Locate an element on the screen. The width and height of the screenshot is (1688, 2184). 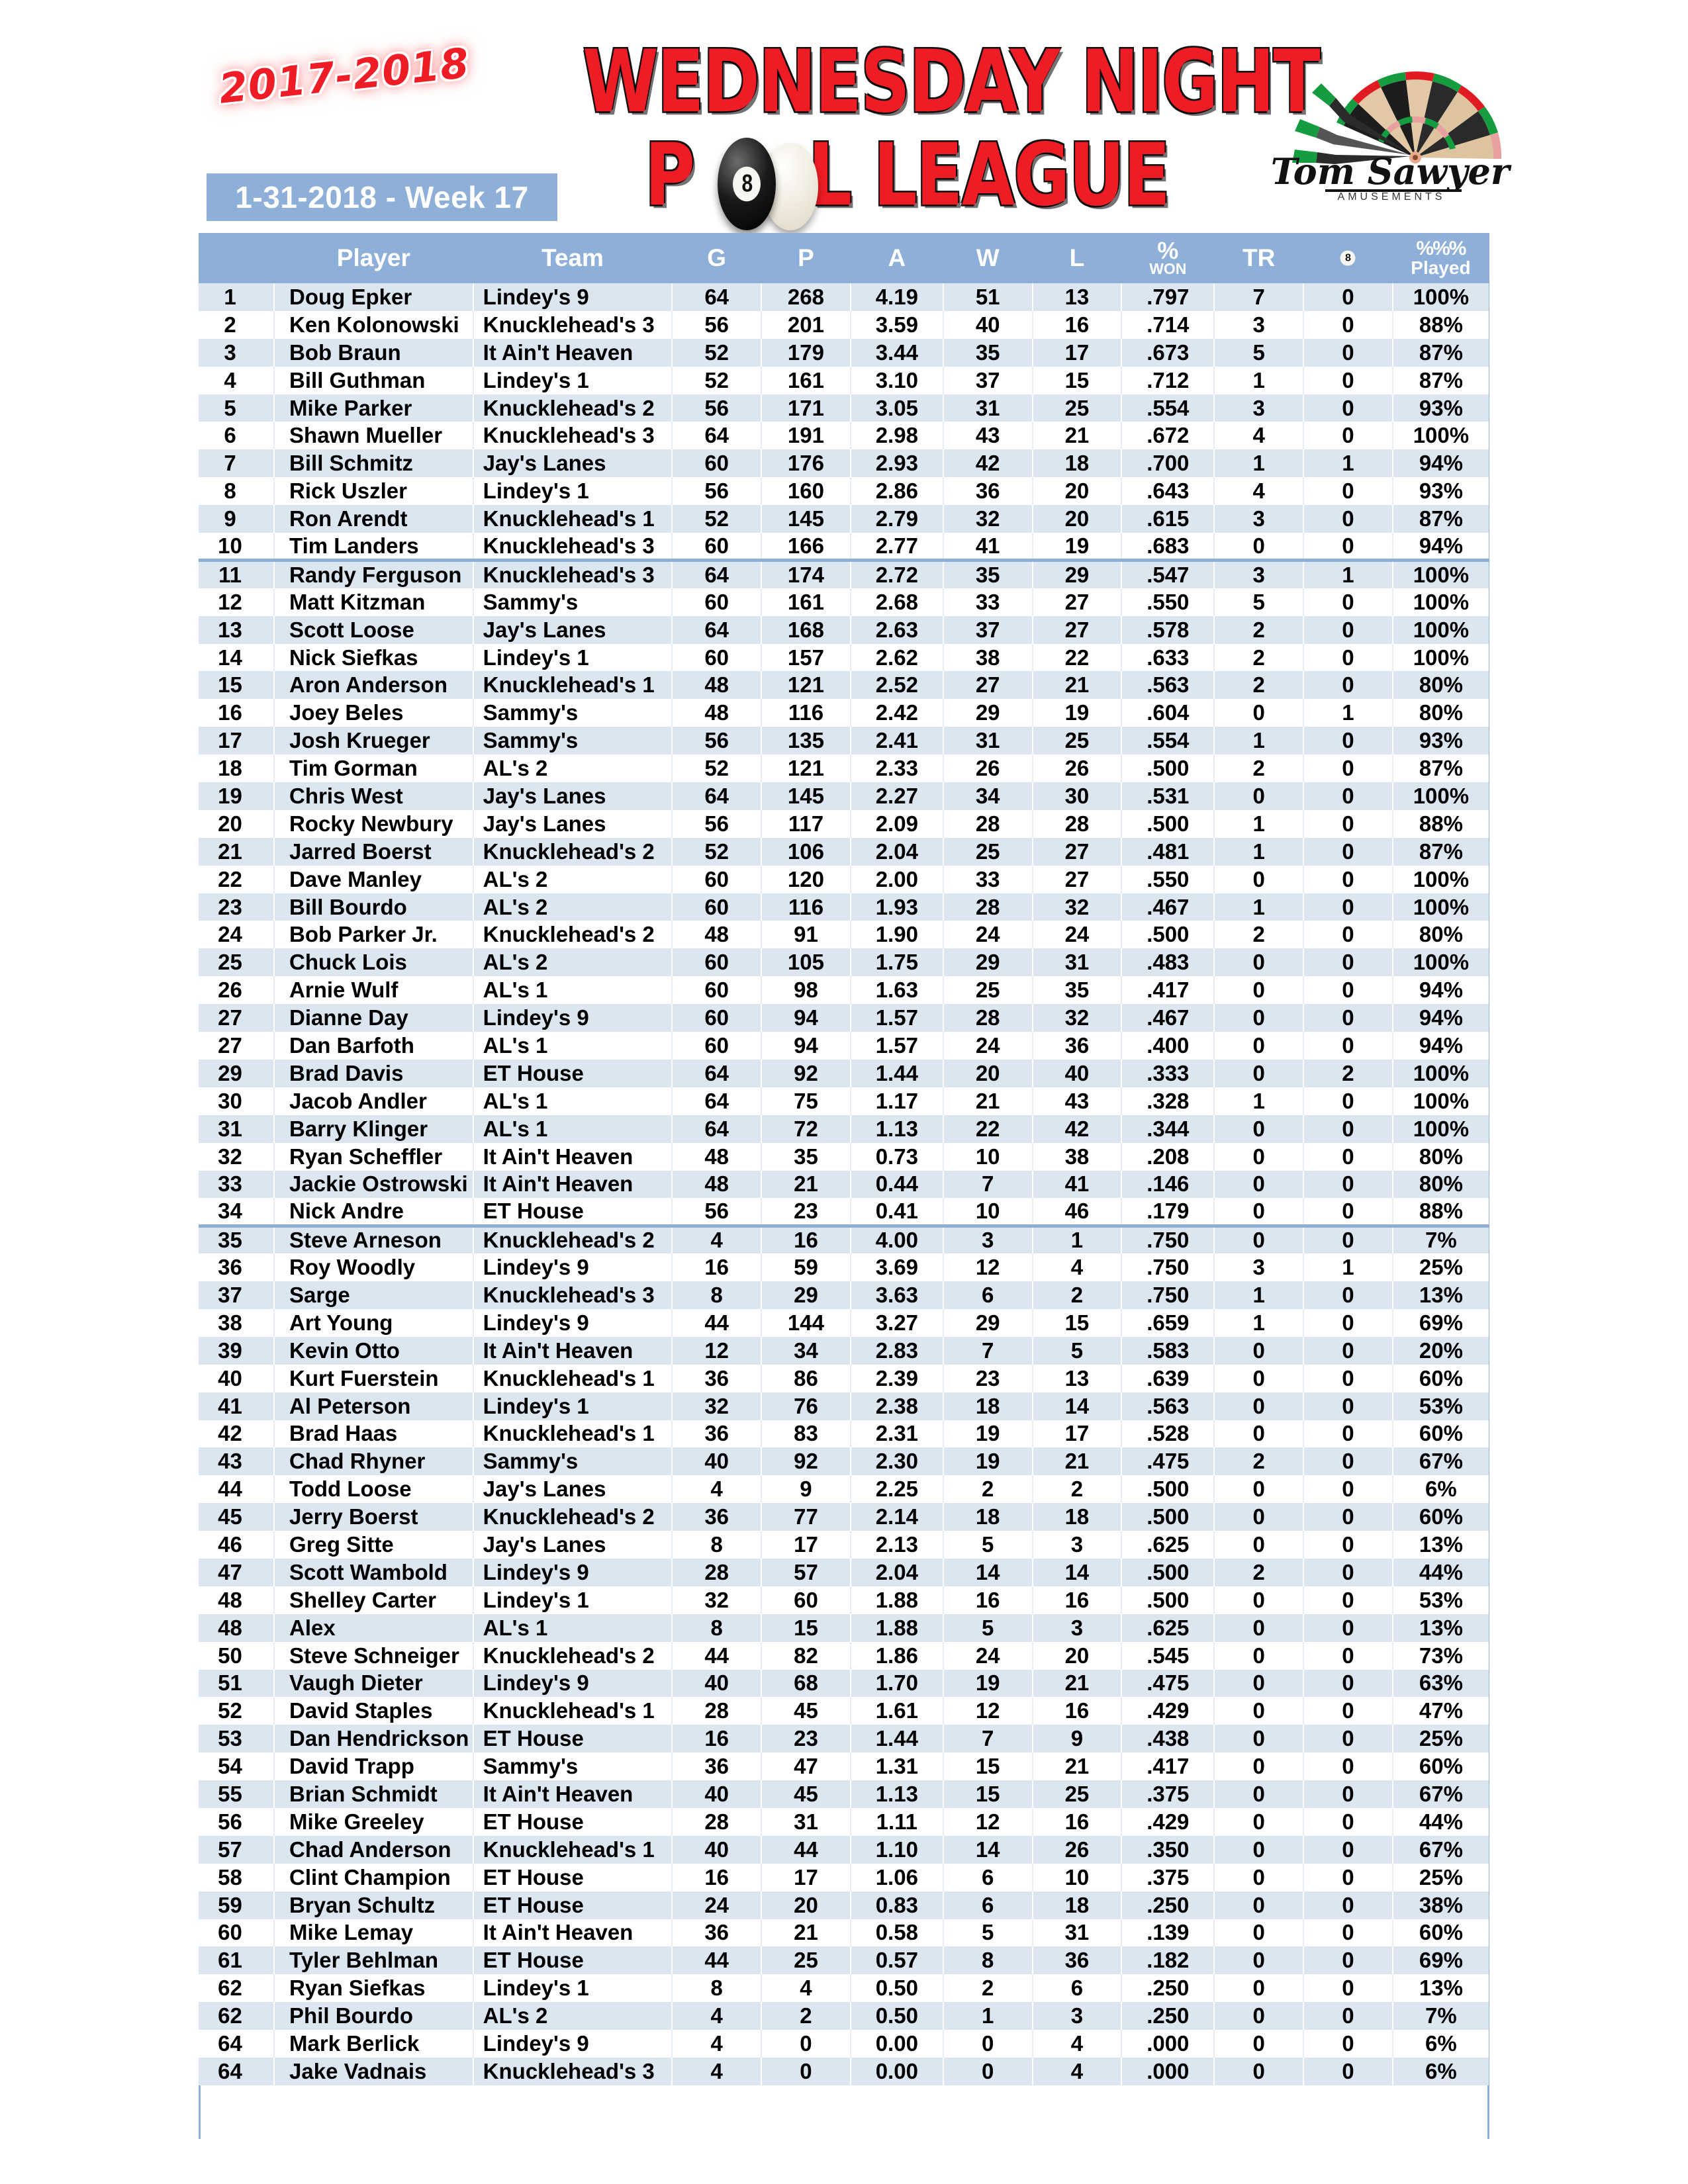
cell-l: 31 is located at coordinates (1077, 1933).